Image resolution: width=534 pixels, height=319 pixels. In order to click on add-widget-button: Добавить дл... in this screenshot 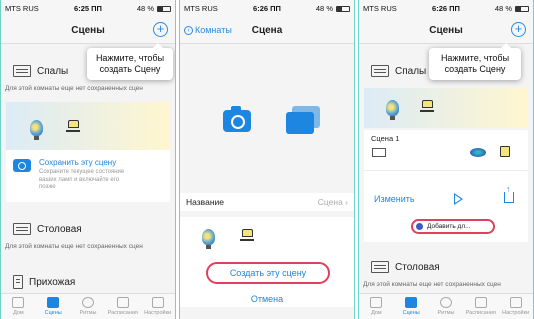, I will do `click(453, 226)`.